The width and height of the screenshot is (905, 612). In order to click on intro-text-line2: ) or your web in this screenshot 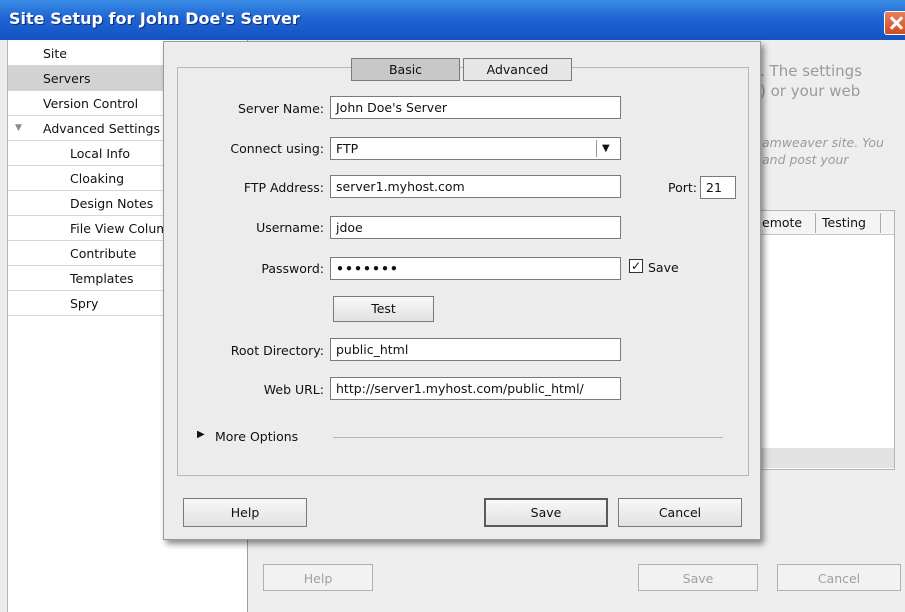, I will do `click(810, 91)`.